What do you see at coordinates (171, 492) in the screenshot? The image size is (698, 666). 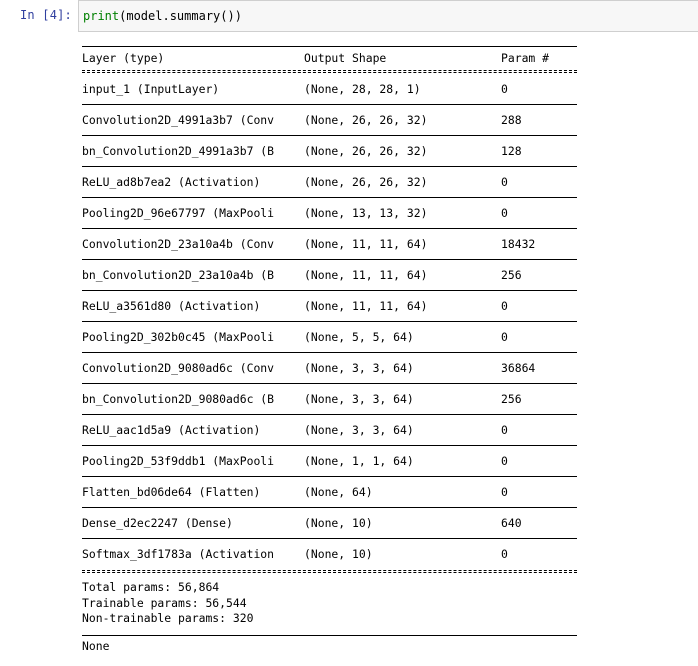 I see `layer-name-cell: Flatten_bd06de64 (Flatten)` at bounding box center [171, 492].